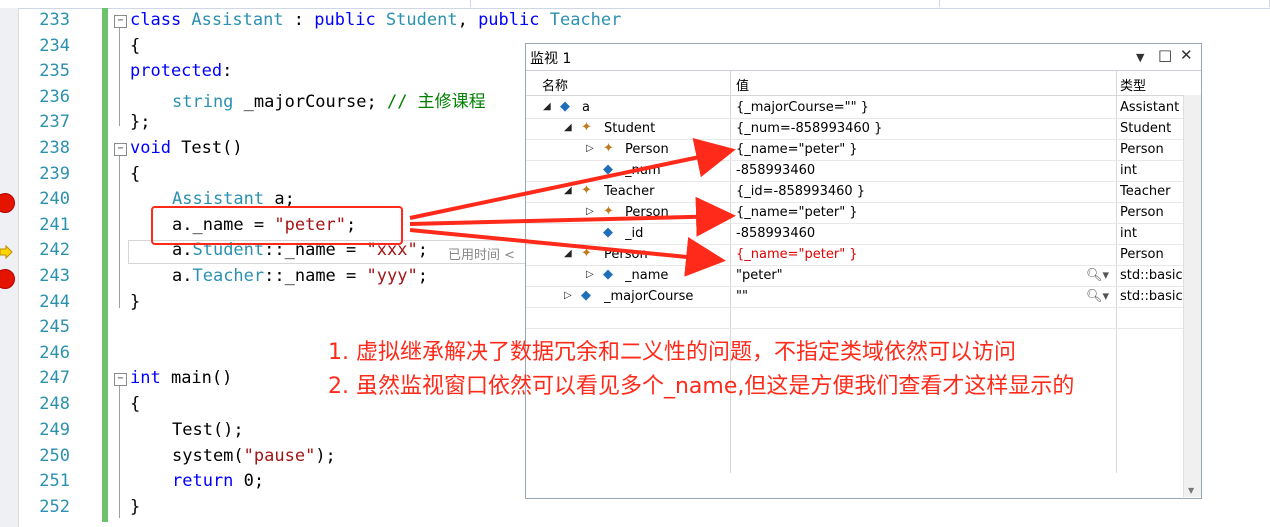 This screenshot has height=527, width=1270. I want to click on annotation-note-2: 2. 虽然监视窗口依然可以看见多个_name,但这是方便我们查看才这样显示的, so click(701, 386).